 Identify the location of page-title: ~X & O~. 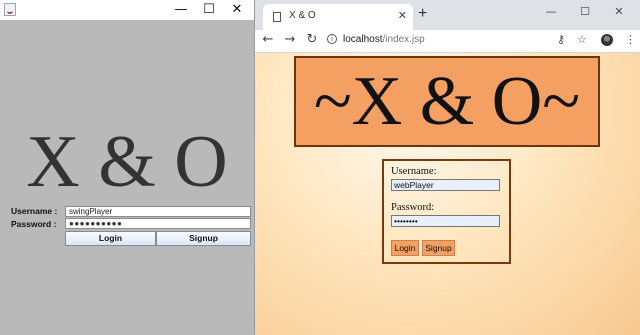
(447, 101).